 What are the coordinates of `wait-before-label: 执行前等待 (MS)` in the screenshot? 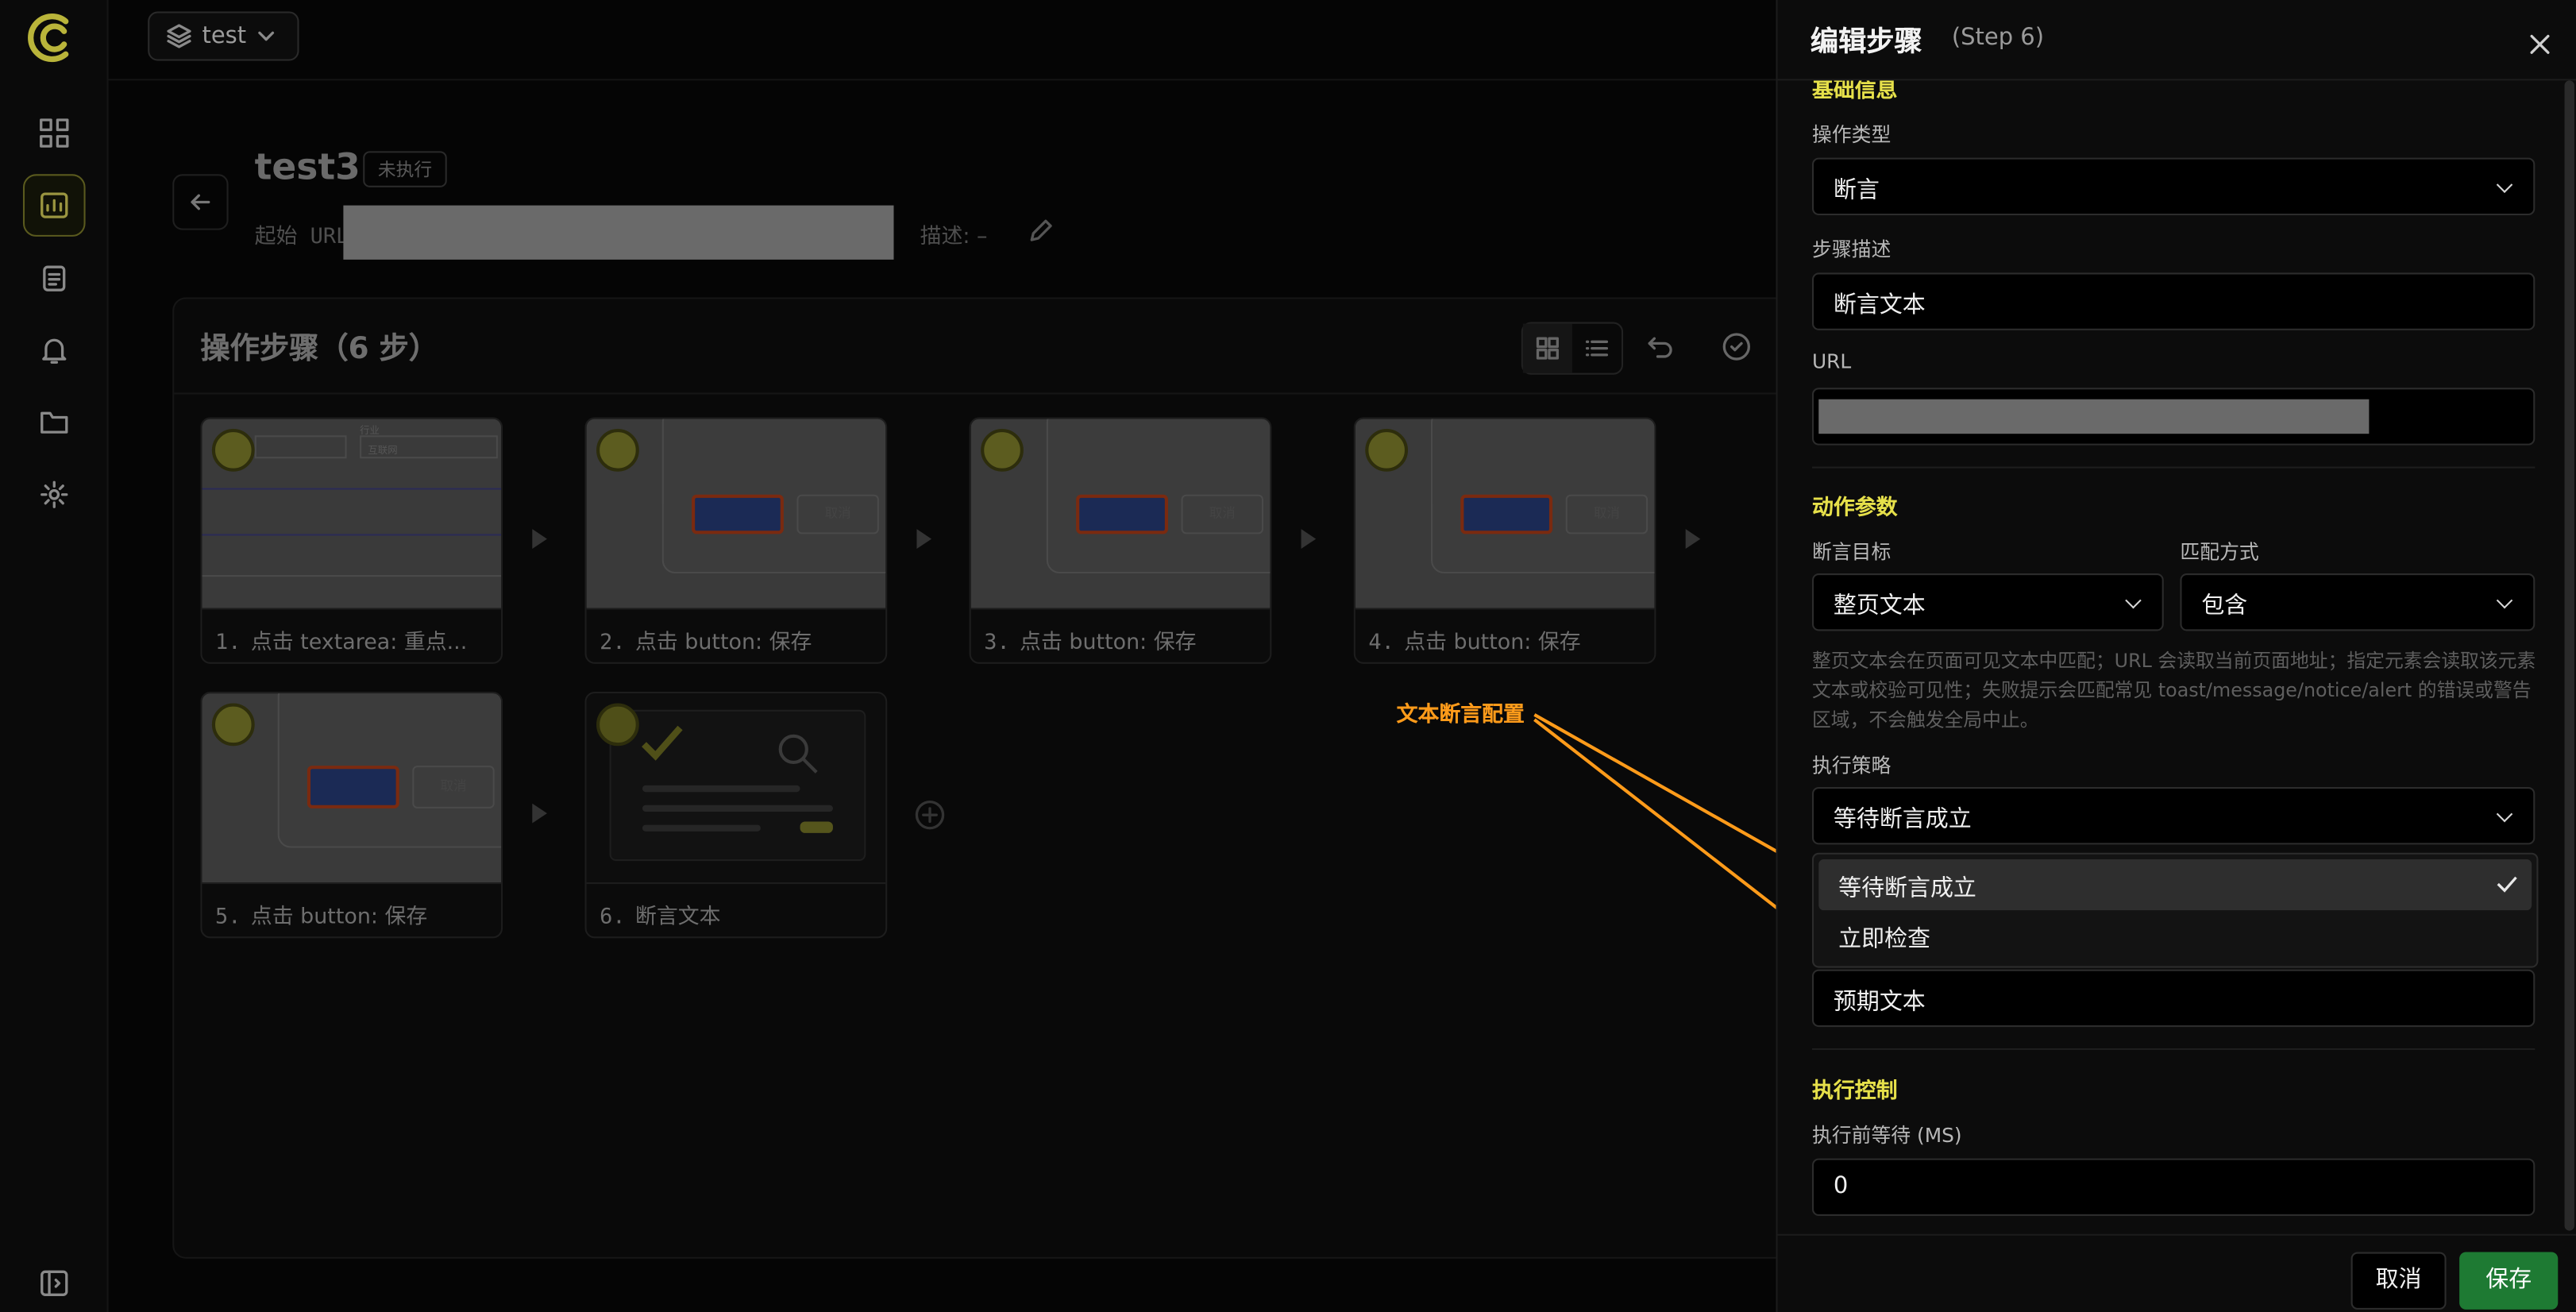 It's located at (1886, 1136).